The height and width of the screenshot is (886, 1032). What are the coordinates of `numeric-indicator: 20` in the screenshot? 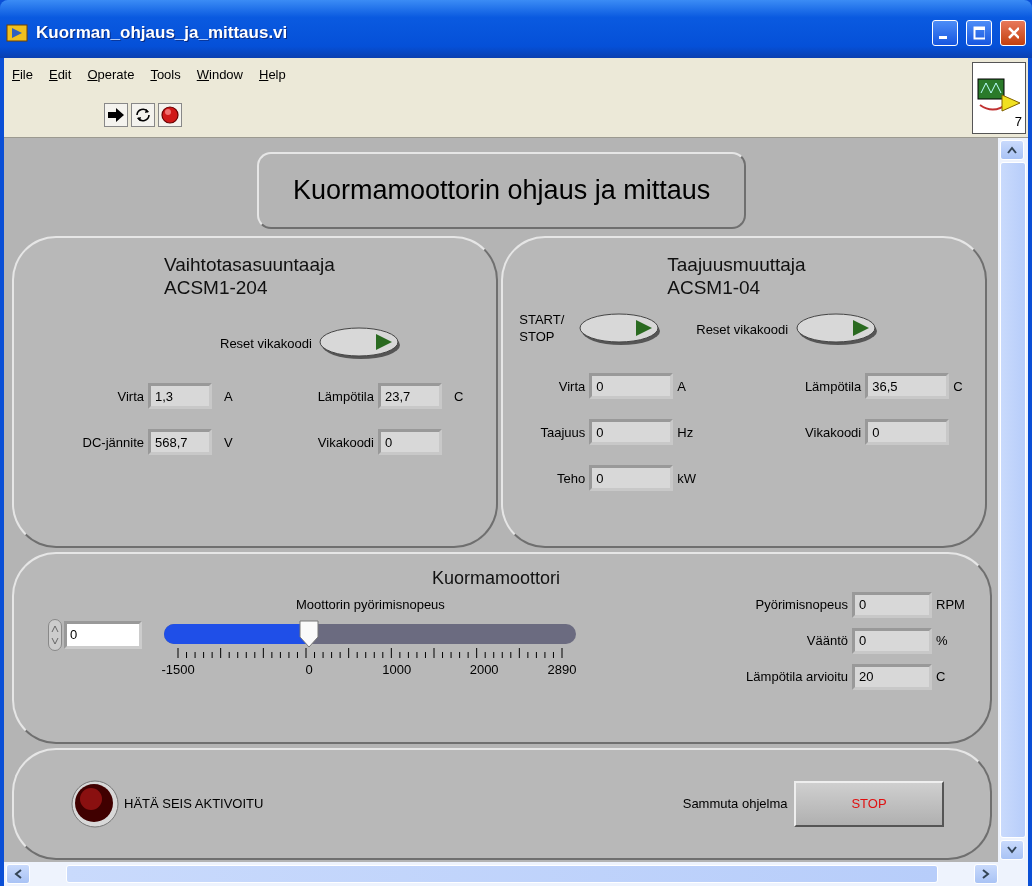 It's located at (892, 676).